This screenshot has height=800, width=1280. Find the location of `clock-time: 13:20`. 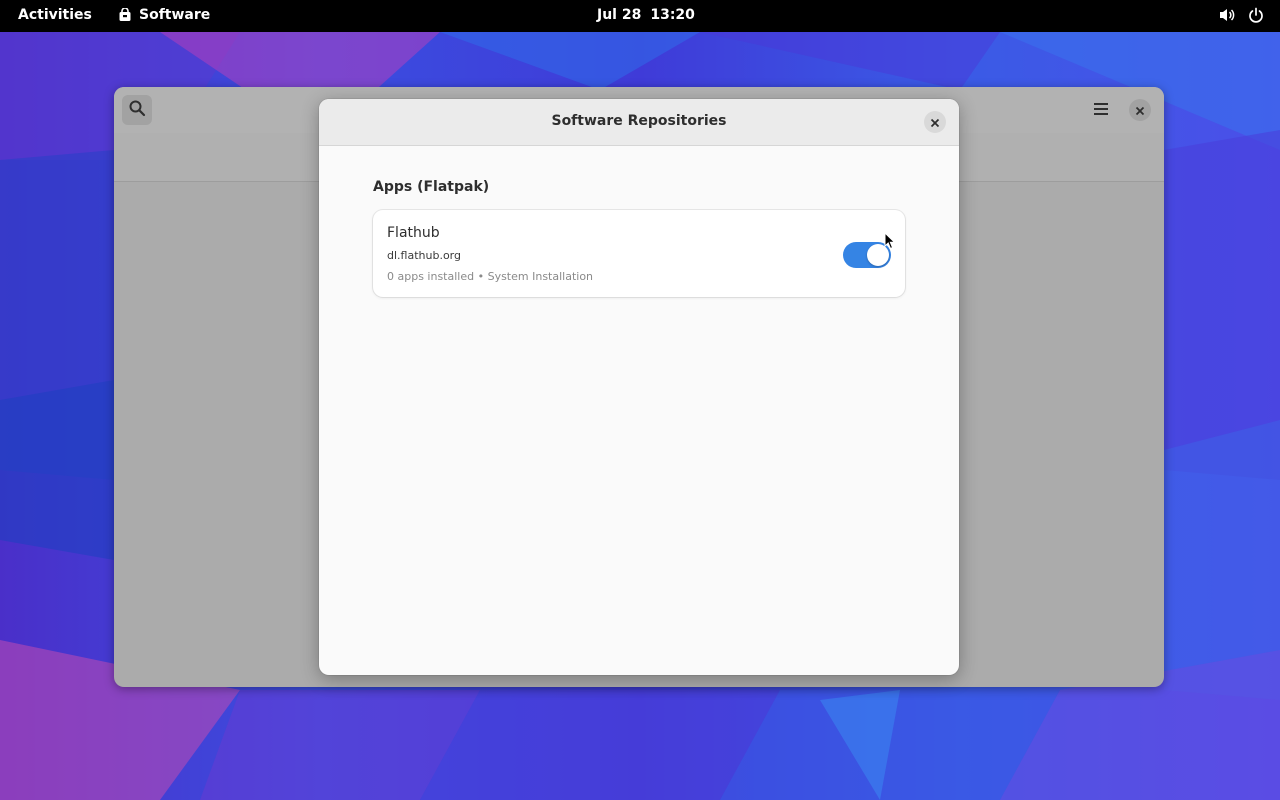

clock-time: 13:20 is located at coordinates (672, 15).